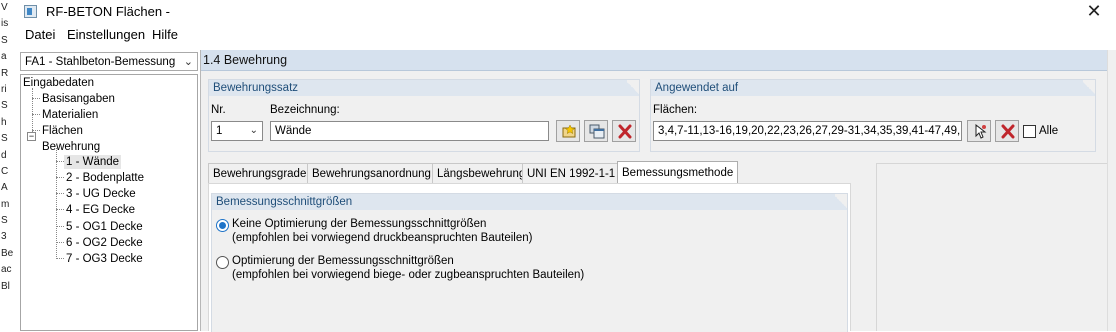  Describe the element at coordinates (4, 122) in the screenshot. I see `background-text-7: h` at that location.